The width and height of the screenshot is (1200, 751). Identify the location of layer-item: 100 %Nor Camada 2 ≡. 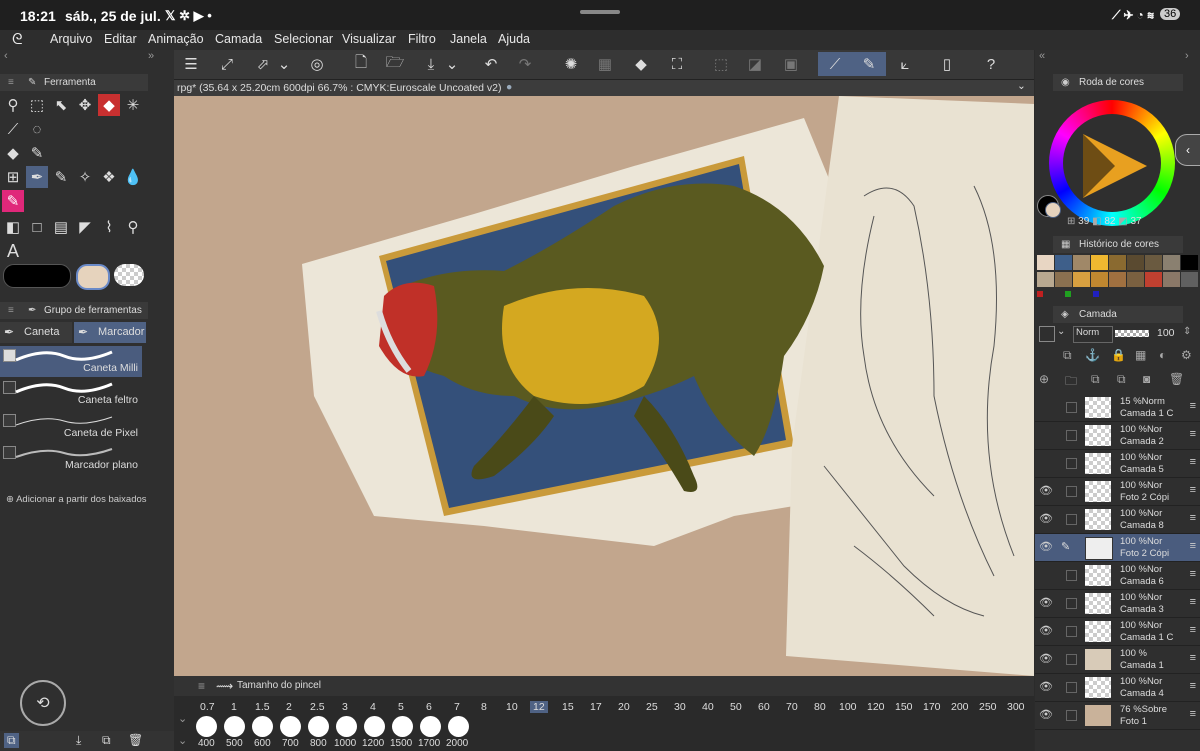
(1117, 436).